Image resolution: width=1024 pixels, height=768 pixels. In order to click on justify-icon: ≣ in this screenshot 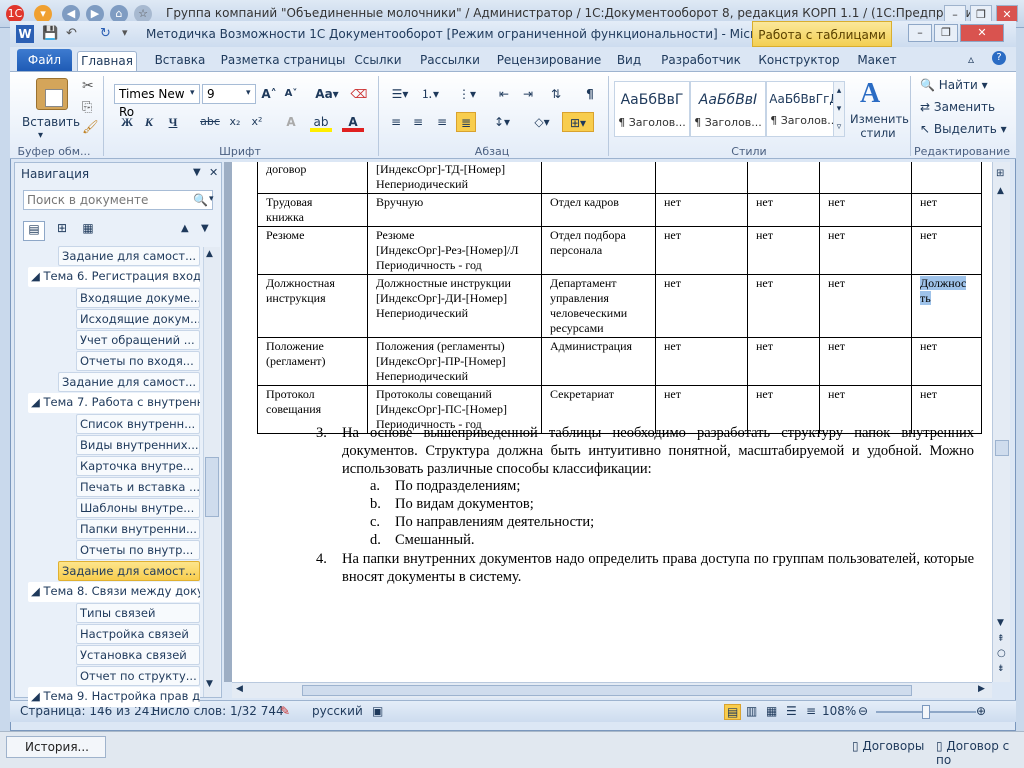, I will do `click(466, 122)`.